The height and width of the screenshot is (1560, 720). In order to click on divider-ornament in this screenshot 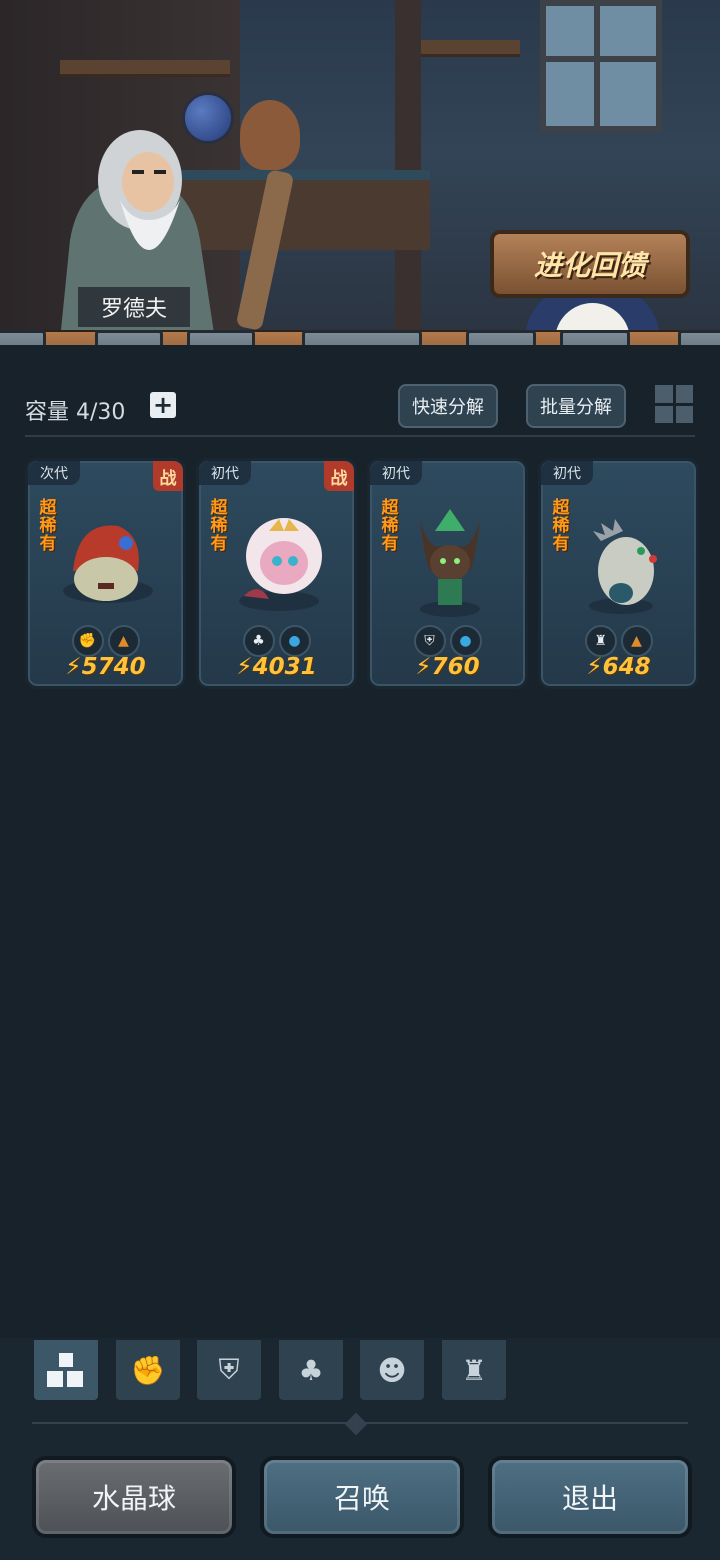, I will do `click(356, 1424)`.